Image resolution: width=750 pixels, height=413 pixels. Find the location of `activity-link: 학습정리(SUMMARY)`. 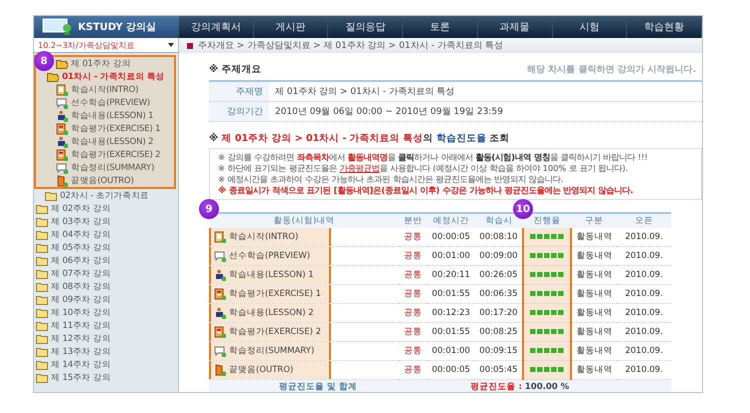

activity-link: 학습정리(SUMMARY) is located at coordinates (271, 351).